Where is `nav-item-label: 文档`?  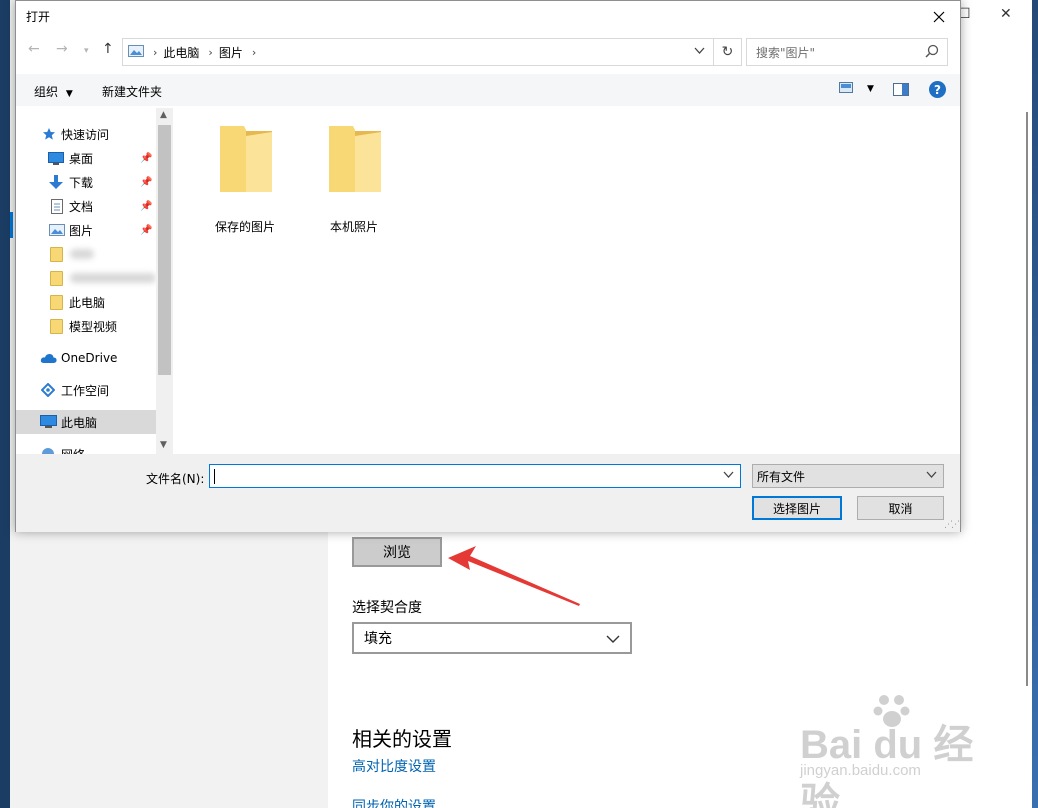
nav-item-label: 文档 is located at coordinates (81, 206).